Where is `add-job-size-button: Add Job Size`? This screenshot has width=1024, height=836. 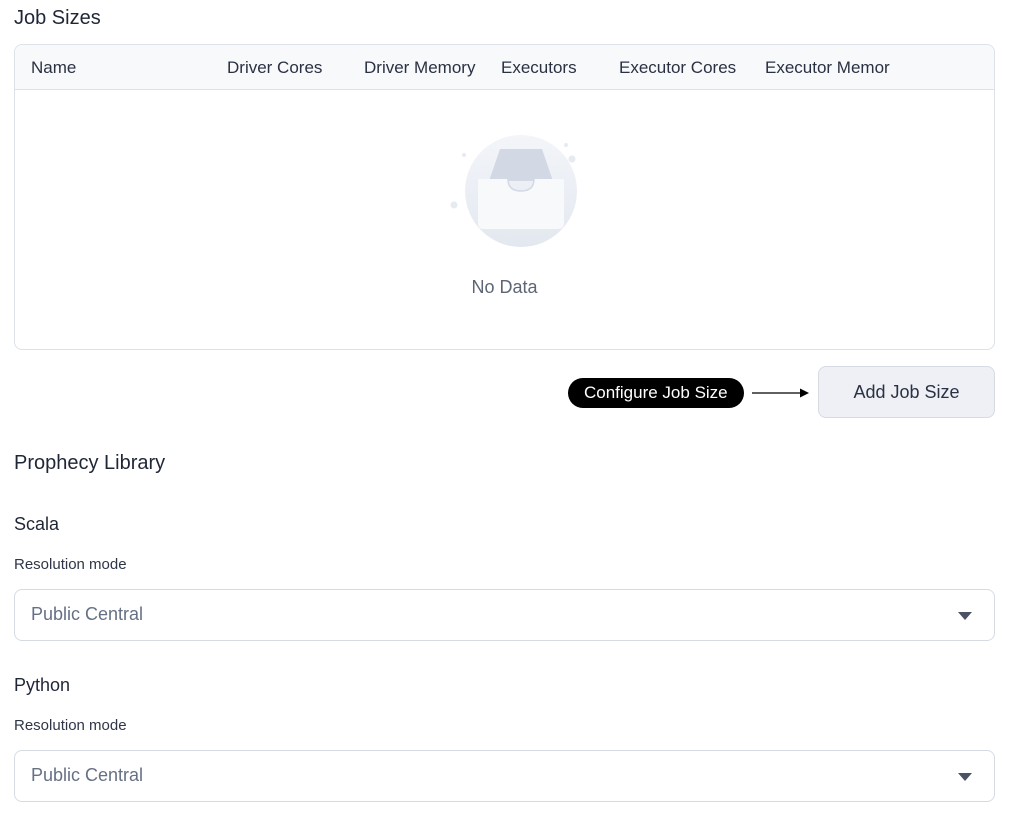
add-job-size-button: Add Job Size is located at coordinates (906, 392).